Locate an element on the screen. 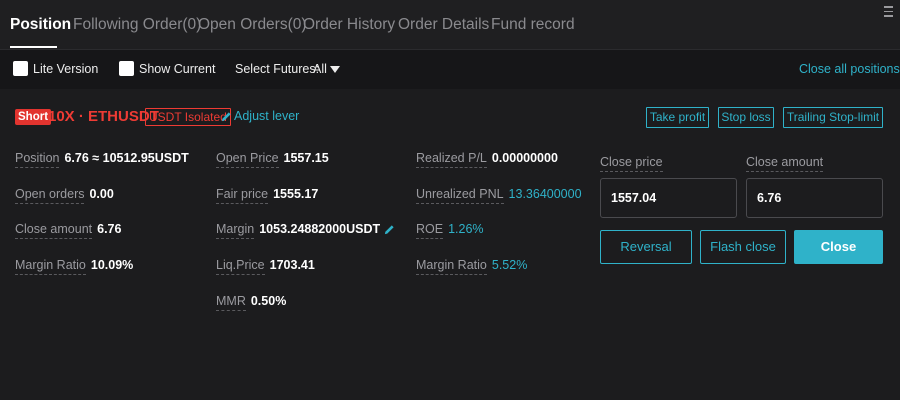 The width and height of the screenshot is (900, 400). close-button: Close is located at coordinates (838, 247).